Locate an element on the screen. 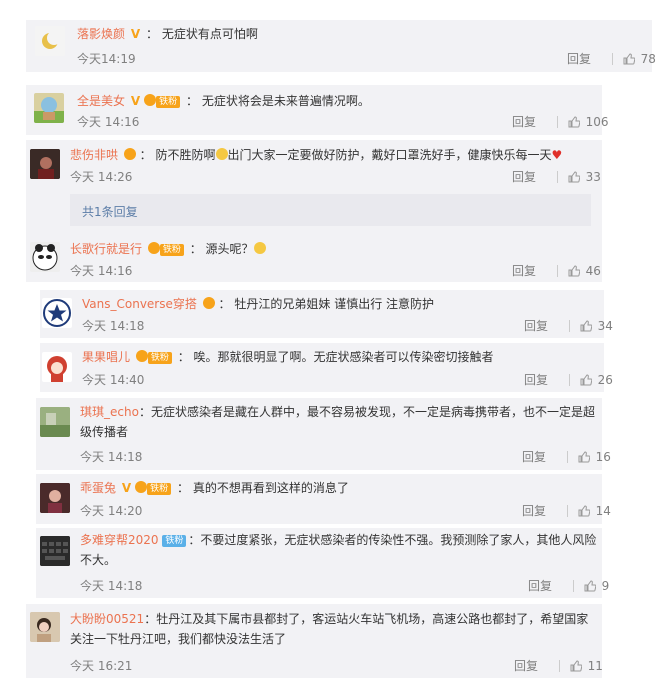 The width and height of the screenshot is (661, 694). like-button: 46 is located at coordinates (576, 271).